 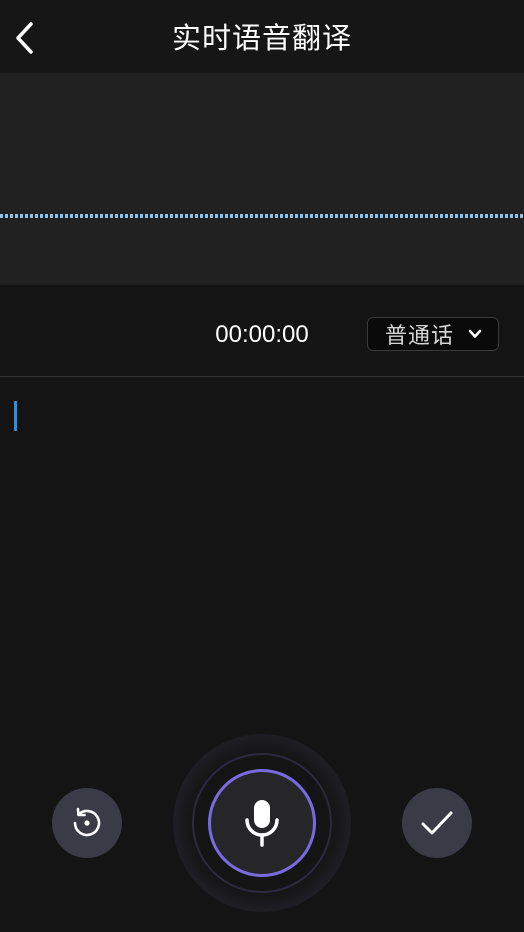 I want to click on record-button, so click(x=262, y=823).